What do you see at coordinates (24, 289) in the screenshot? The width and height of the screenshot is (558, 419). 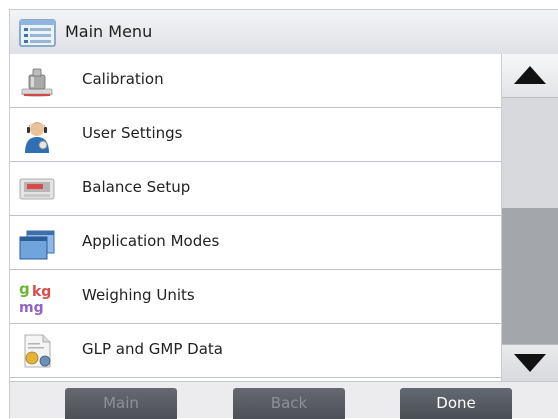 I see `unit-g-glyph: g` at bounding box center [24, 289].